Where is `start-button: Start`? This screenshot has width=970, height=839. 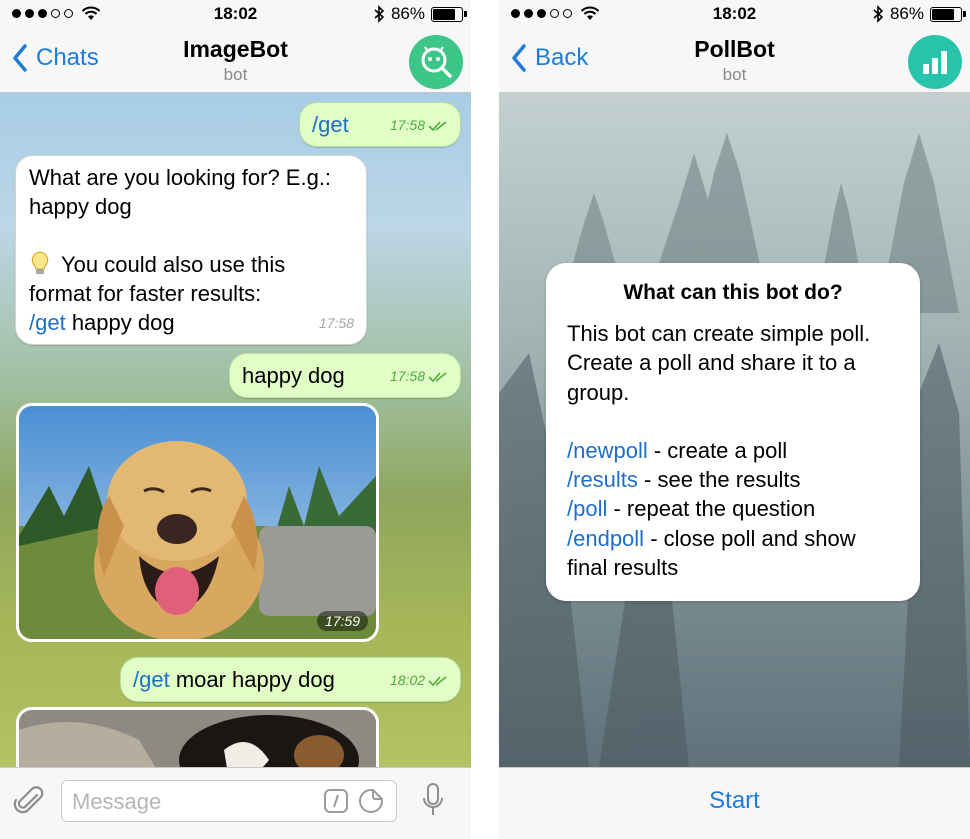 start-button: Start is located at coordinates (734, 801).